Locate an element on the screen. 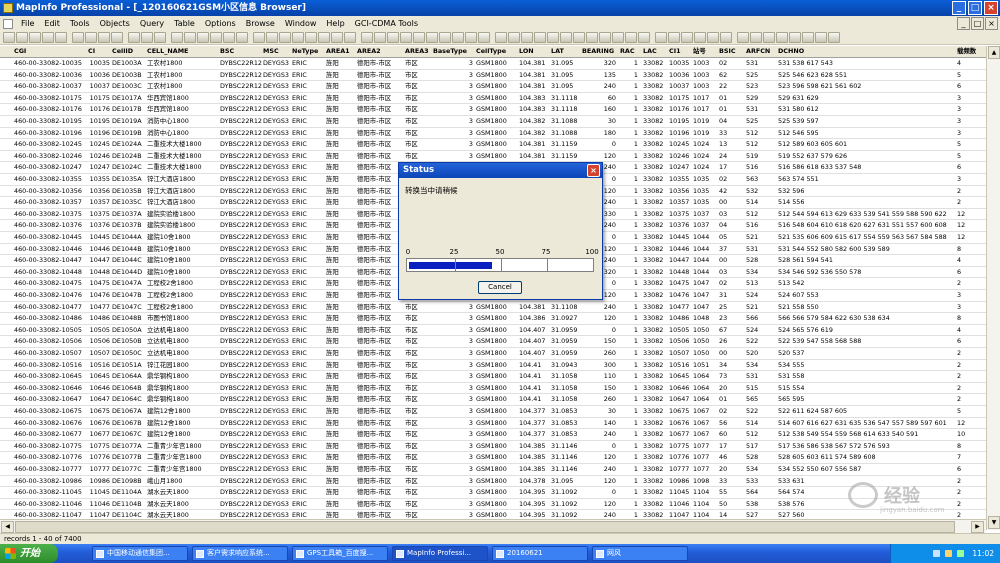 Image resolution: width=1000 pixels, height=563 pixels. column-header: 站号 is located at coordinates (705, 51).